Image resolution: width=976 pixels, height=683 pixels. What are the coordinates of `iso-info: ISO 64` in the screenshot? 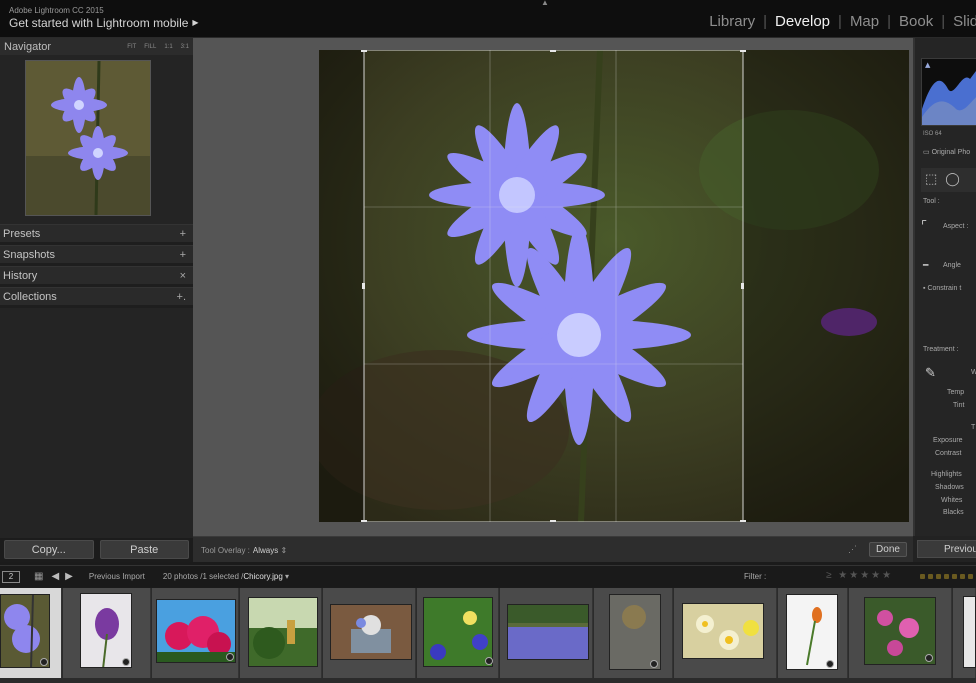 It's located at (932, 134).